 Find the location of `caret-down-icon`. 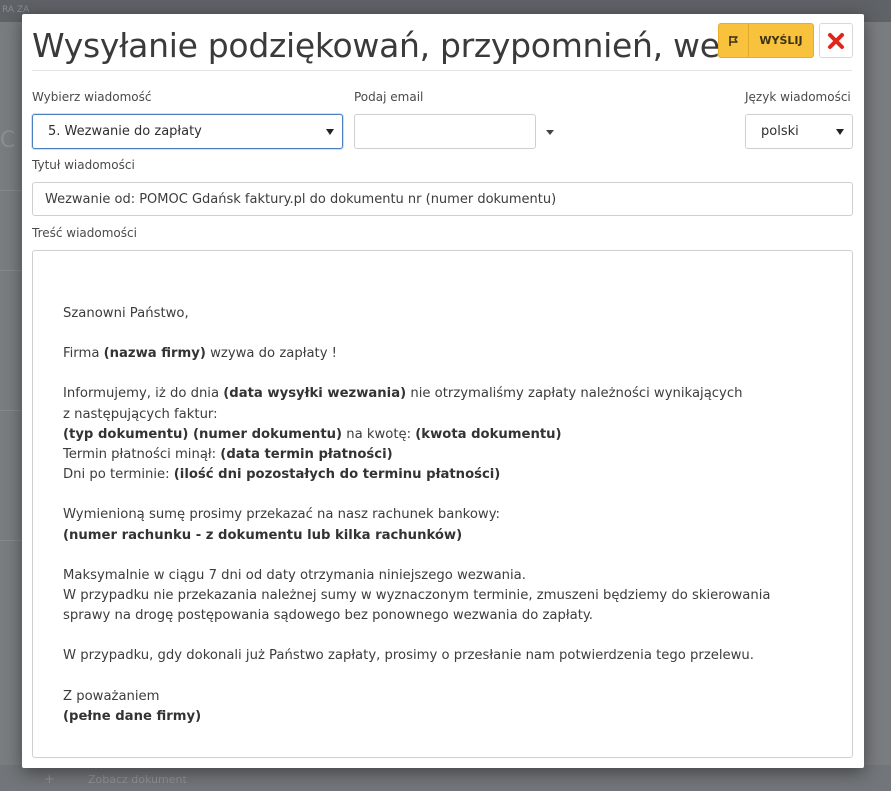

caret-down-icon is located at coordinates (550, 132).